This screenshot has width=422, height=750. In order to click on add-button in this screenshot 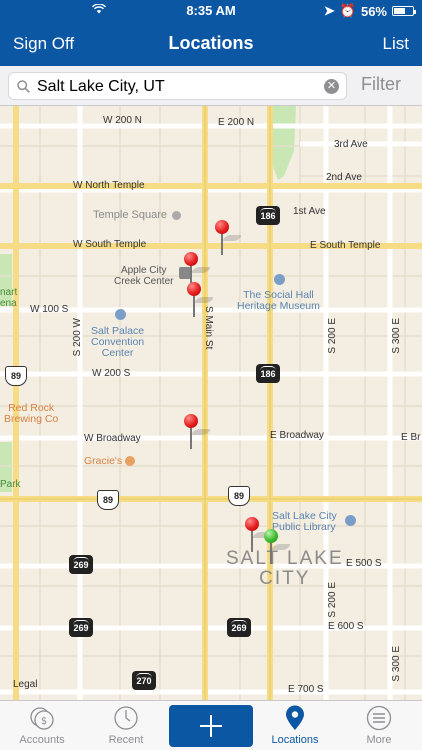, I will do `click(211, 726)`.